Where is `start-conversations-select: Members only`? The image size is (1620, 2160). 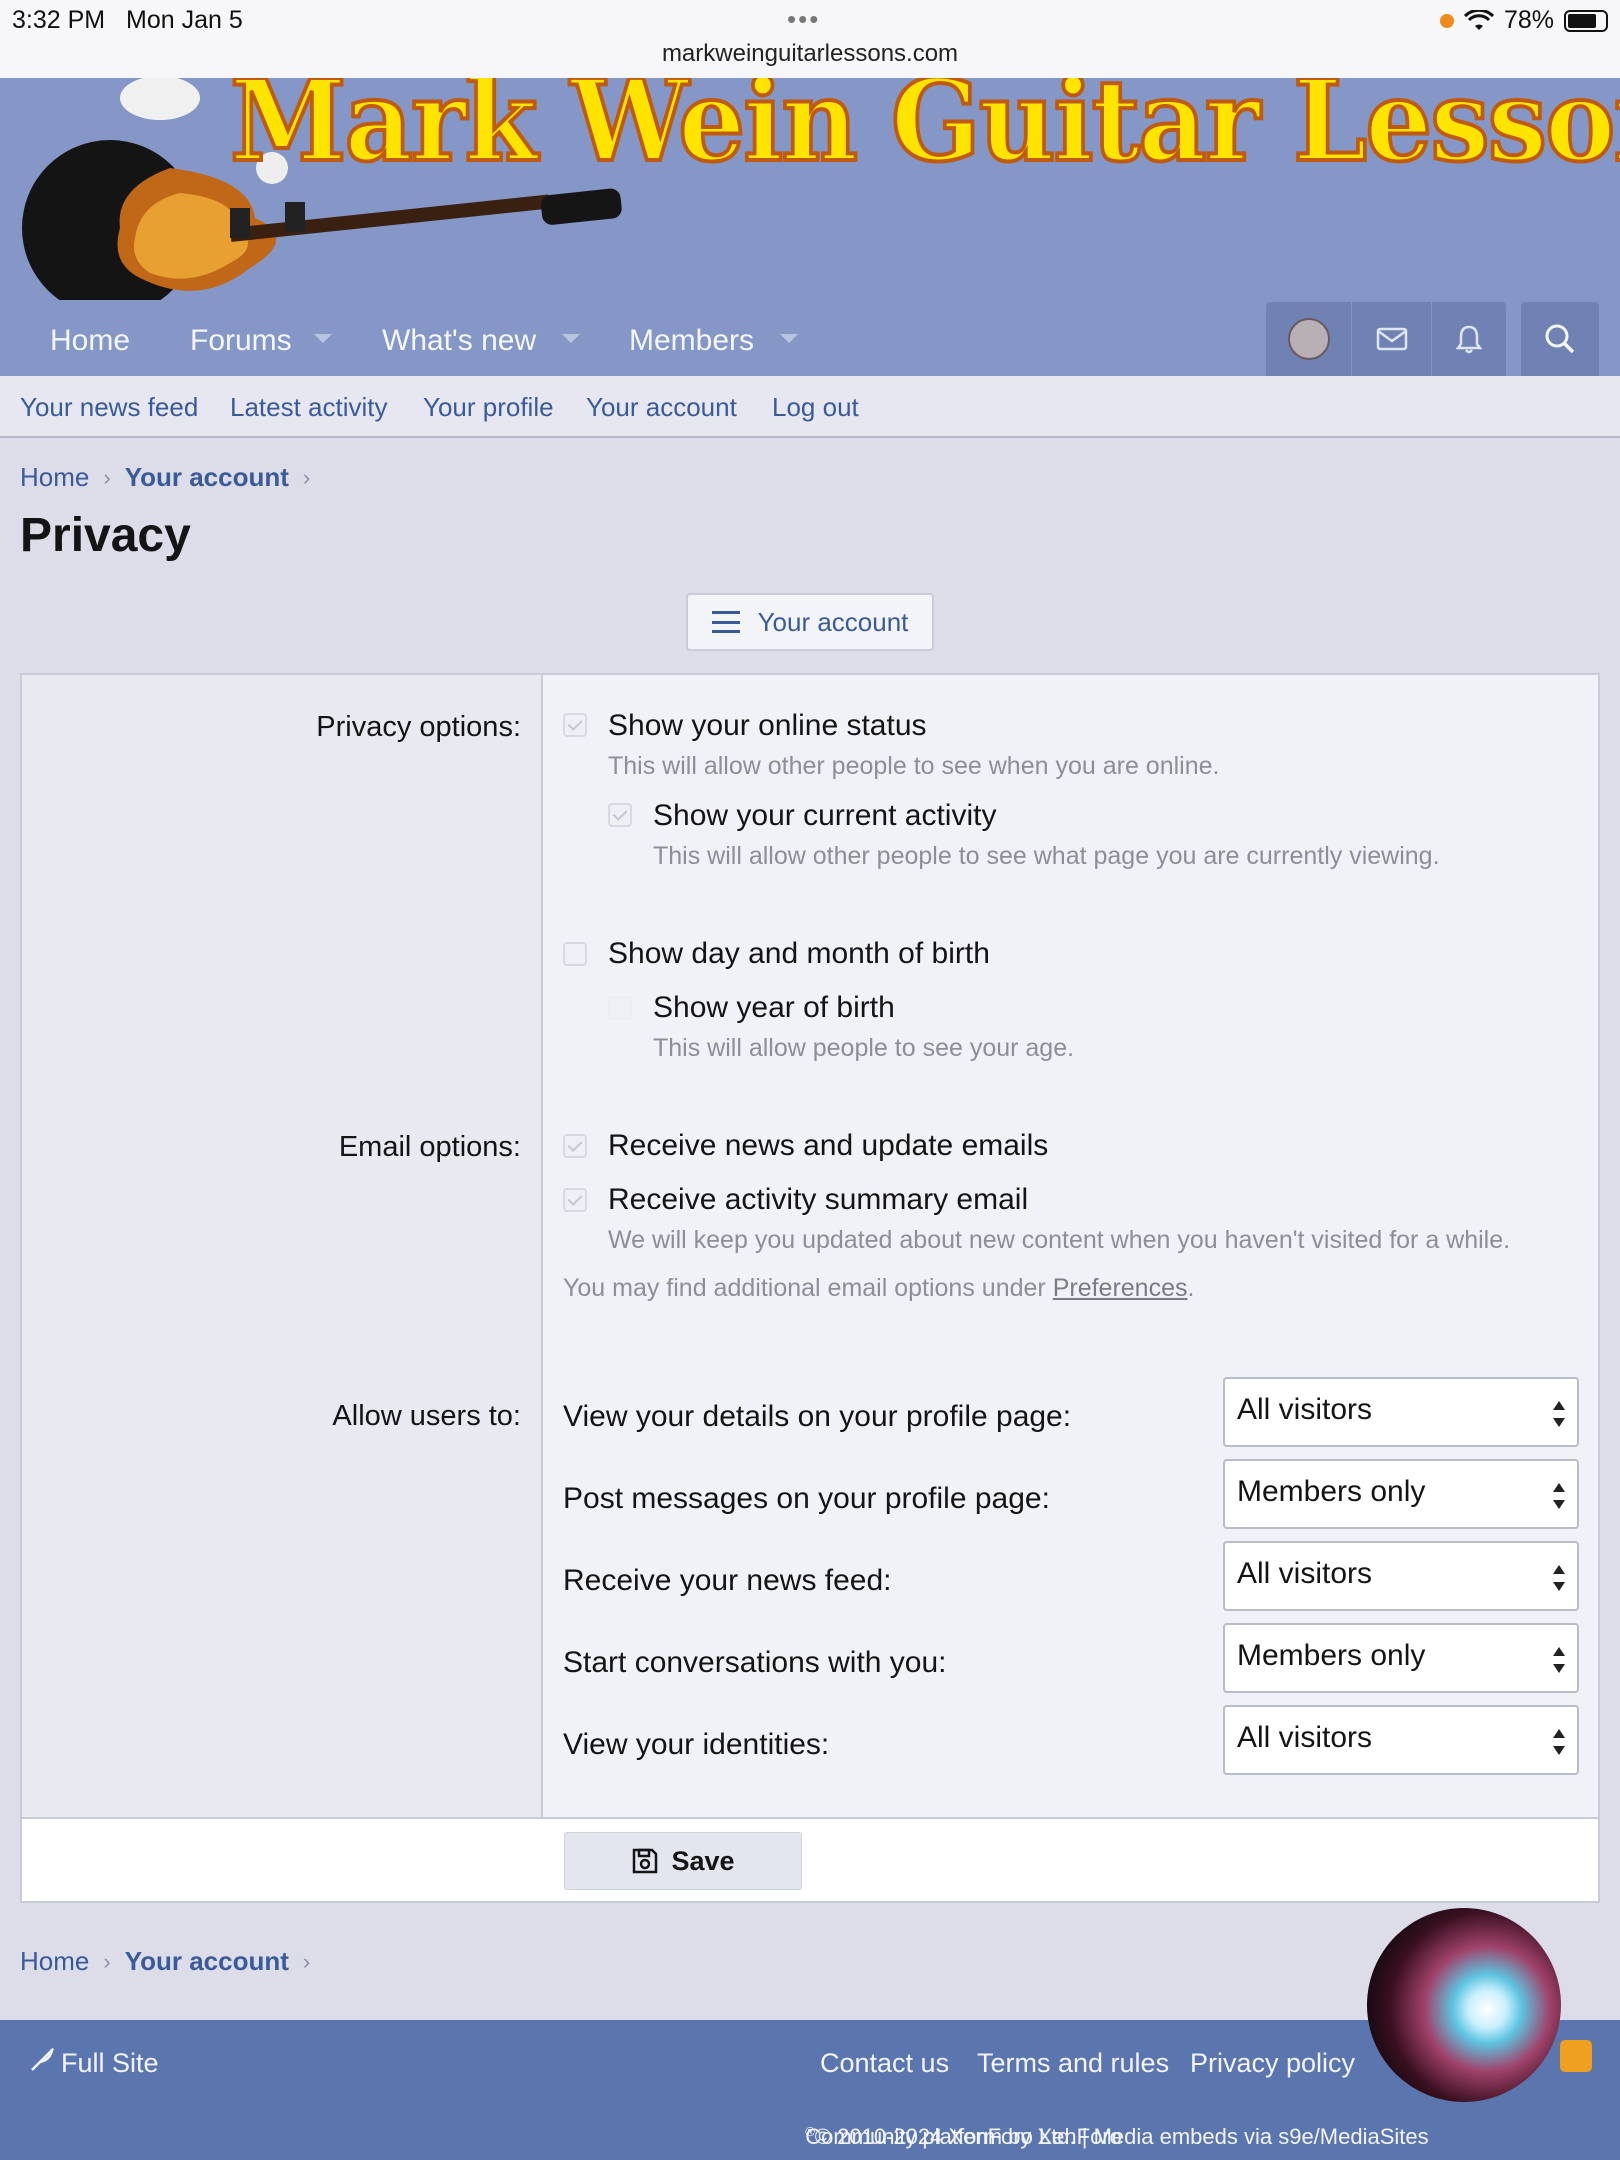
start-conversations-select: Members only is located at coordinates (1401, 1658).